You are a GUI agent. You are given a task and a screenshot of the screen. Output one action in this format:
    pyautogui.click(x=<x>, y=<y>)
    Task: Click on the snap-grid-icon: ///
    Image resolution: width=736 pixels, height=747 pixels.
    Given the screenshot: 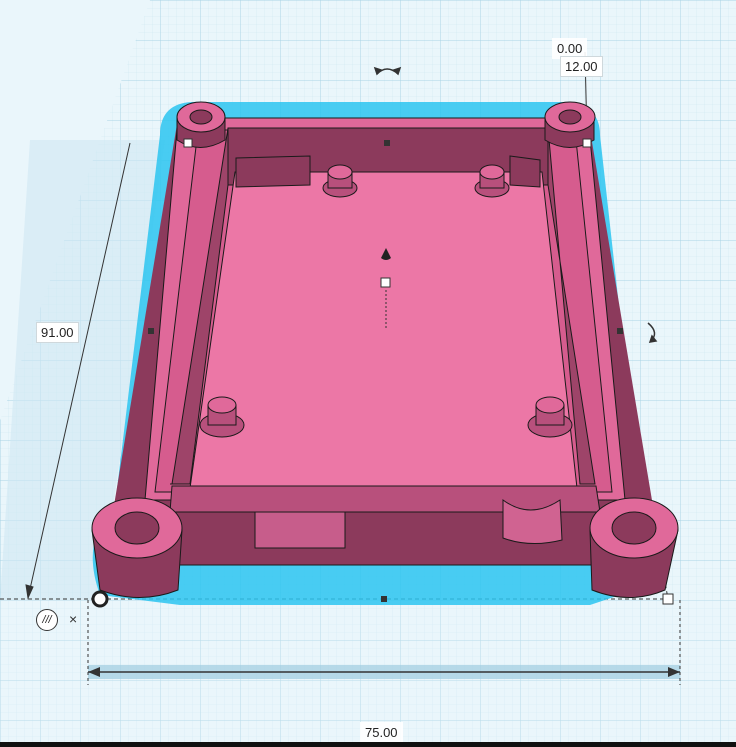 What is the action you would take?
    pyautogui.click(x=47, y=620)
    